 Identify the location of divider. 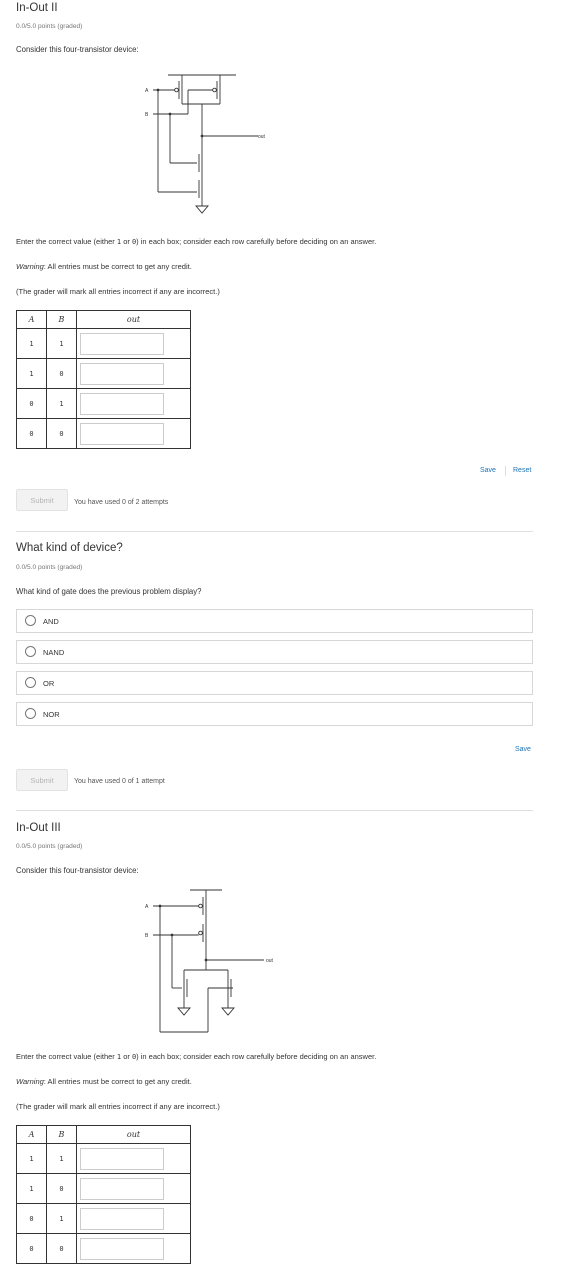
(505, 471).